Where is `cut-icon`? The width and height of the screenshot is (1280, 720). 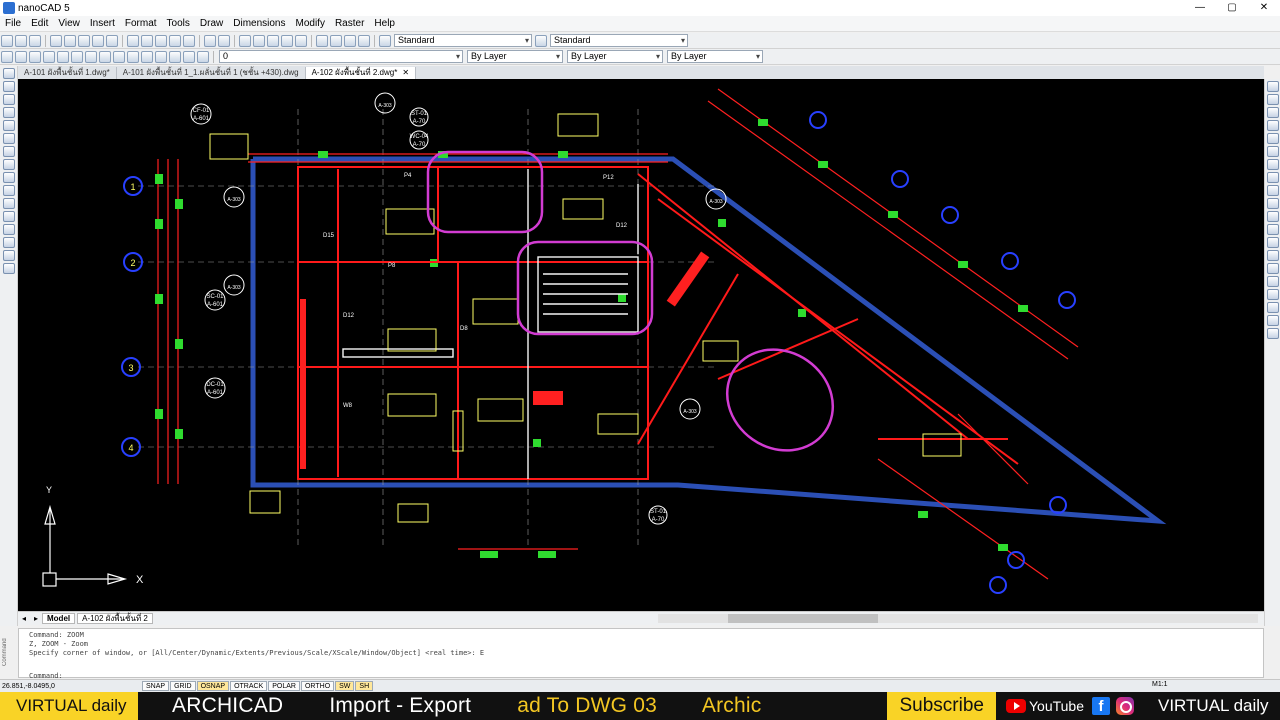
cut-icon is located at coordinates (133, 40).